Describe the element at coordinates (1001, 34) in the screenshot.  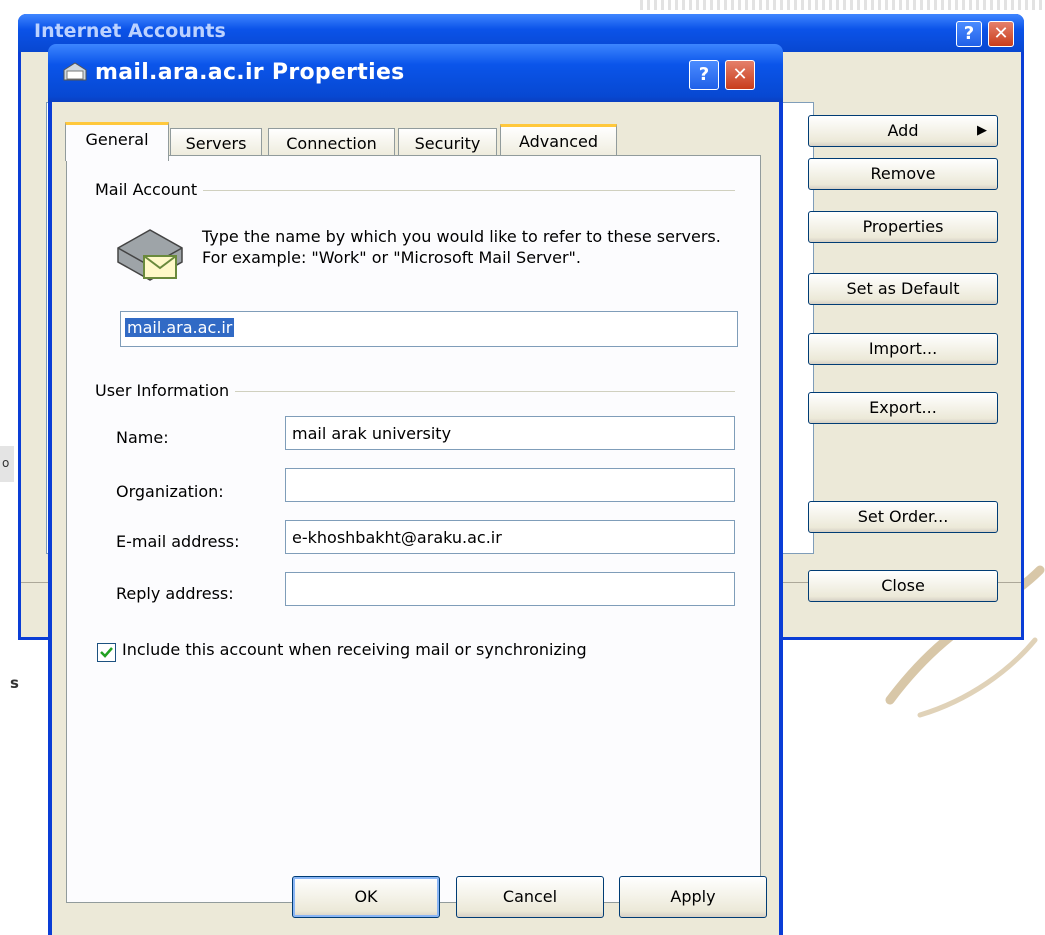
I see `close-window-button: ✕` at that location.